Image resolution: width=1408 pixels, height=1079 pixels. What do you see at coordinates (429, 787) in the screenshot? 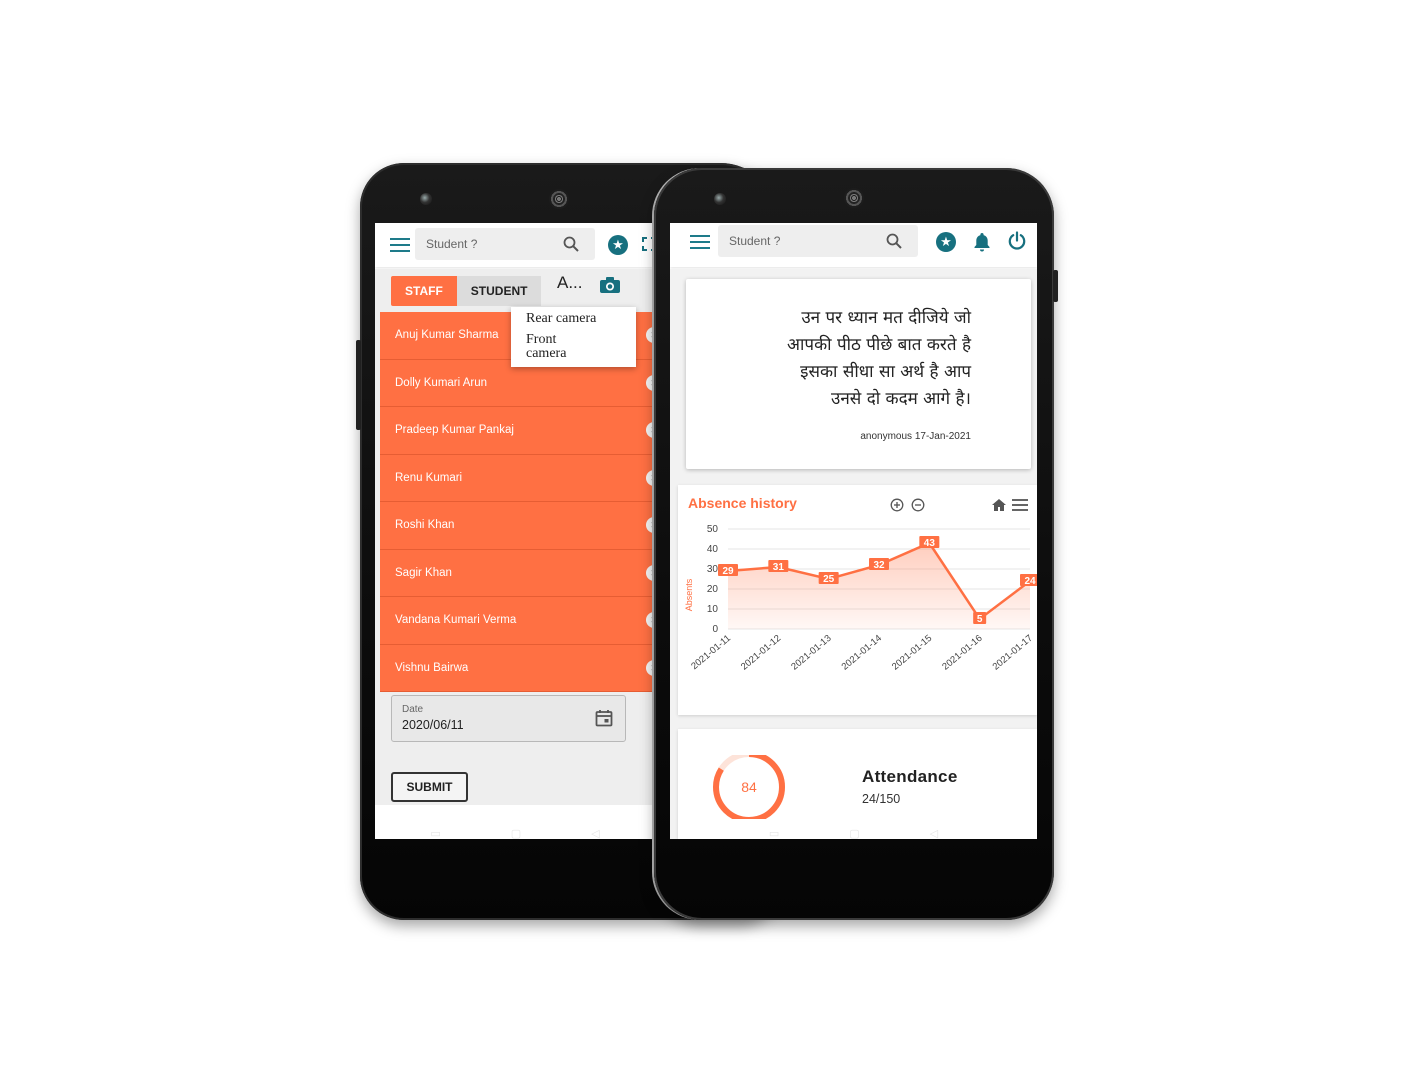
I see `submit-button: SUBMIT` at bounding box center [429, 787].